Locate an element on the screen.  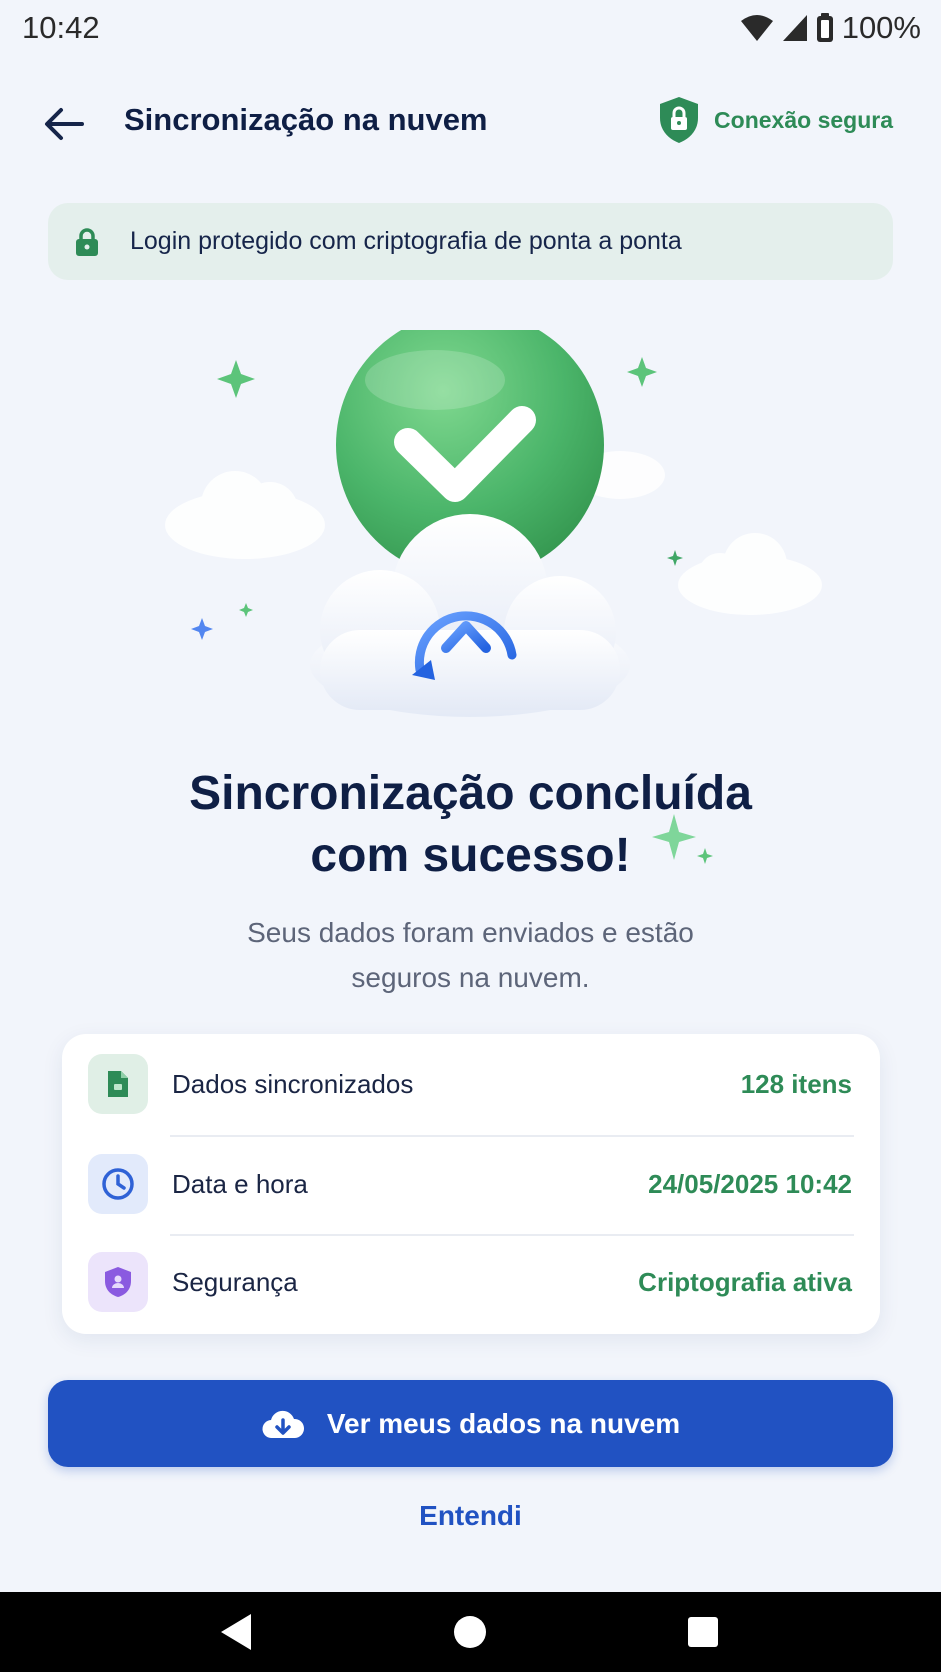
signal-icon is located at coordinates (794, 28).